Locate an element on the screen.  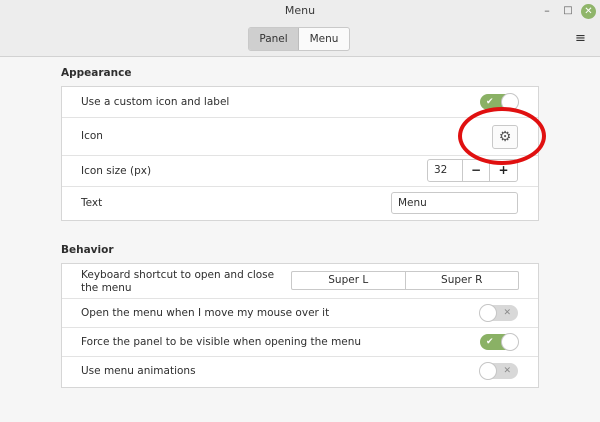
icon-size-label: Icon size (px) is located at coordinates (116, 171).